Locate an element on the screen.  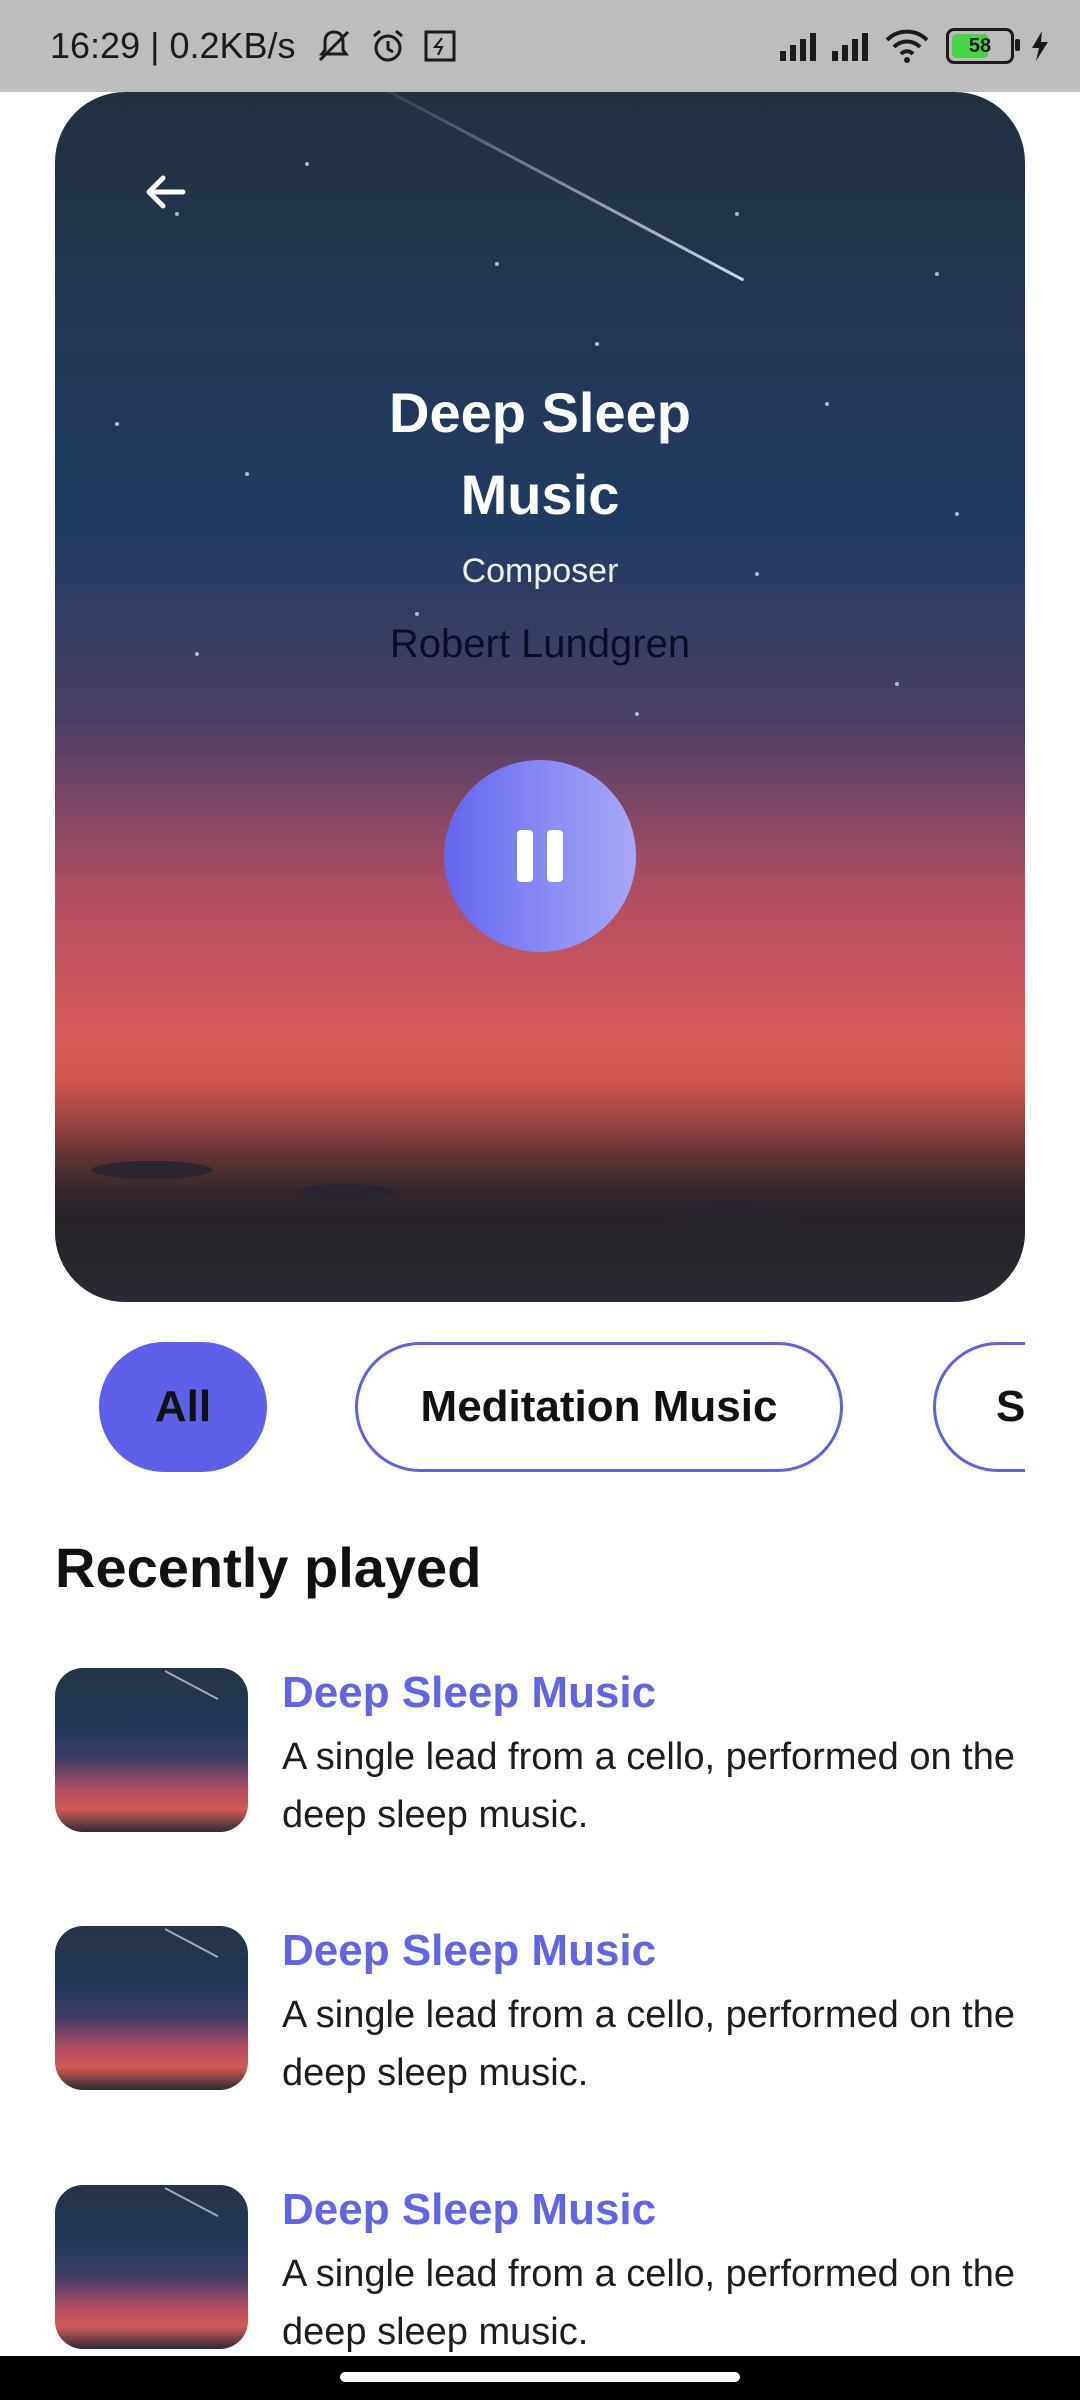
pause-icon is located at coordinates (540, 856).